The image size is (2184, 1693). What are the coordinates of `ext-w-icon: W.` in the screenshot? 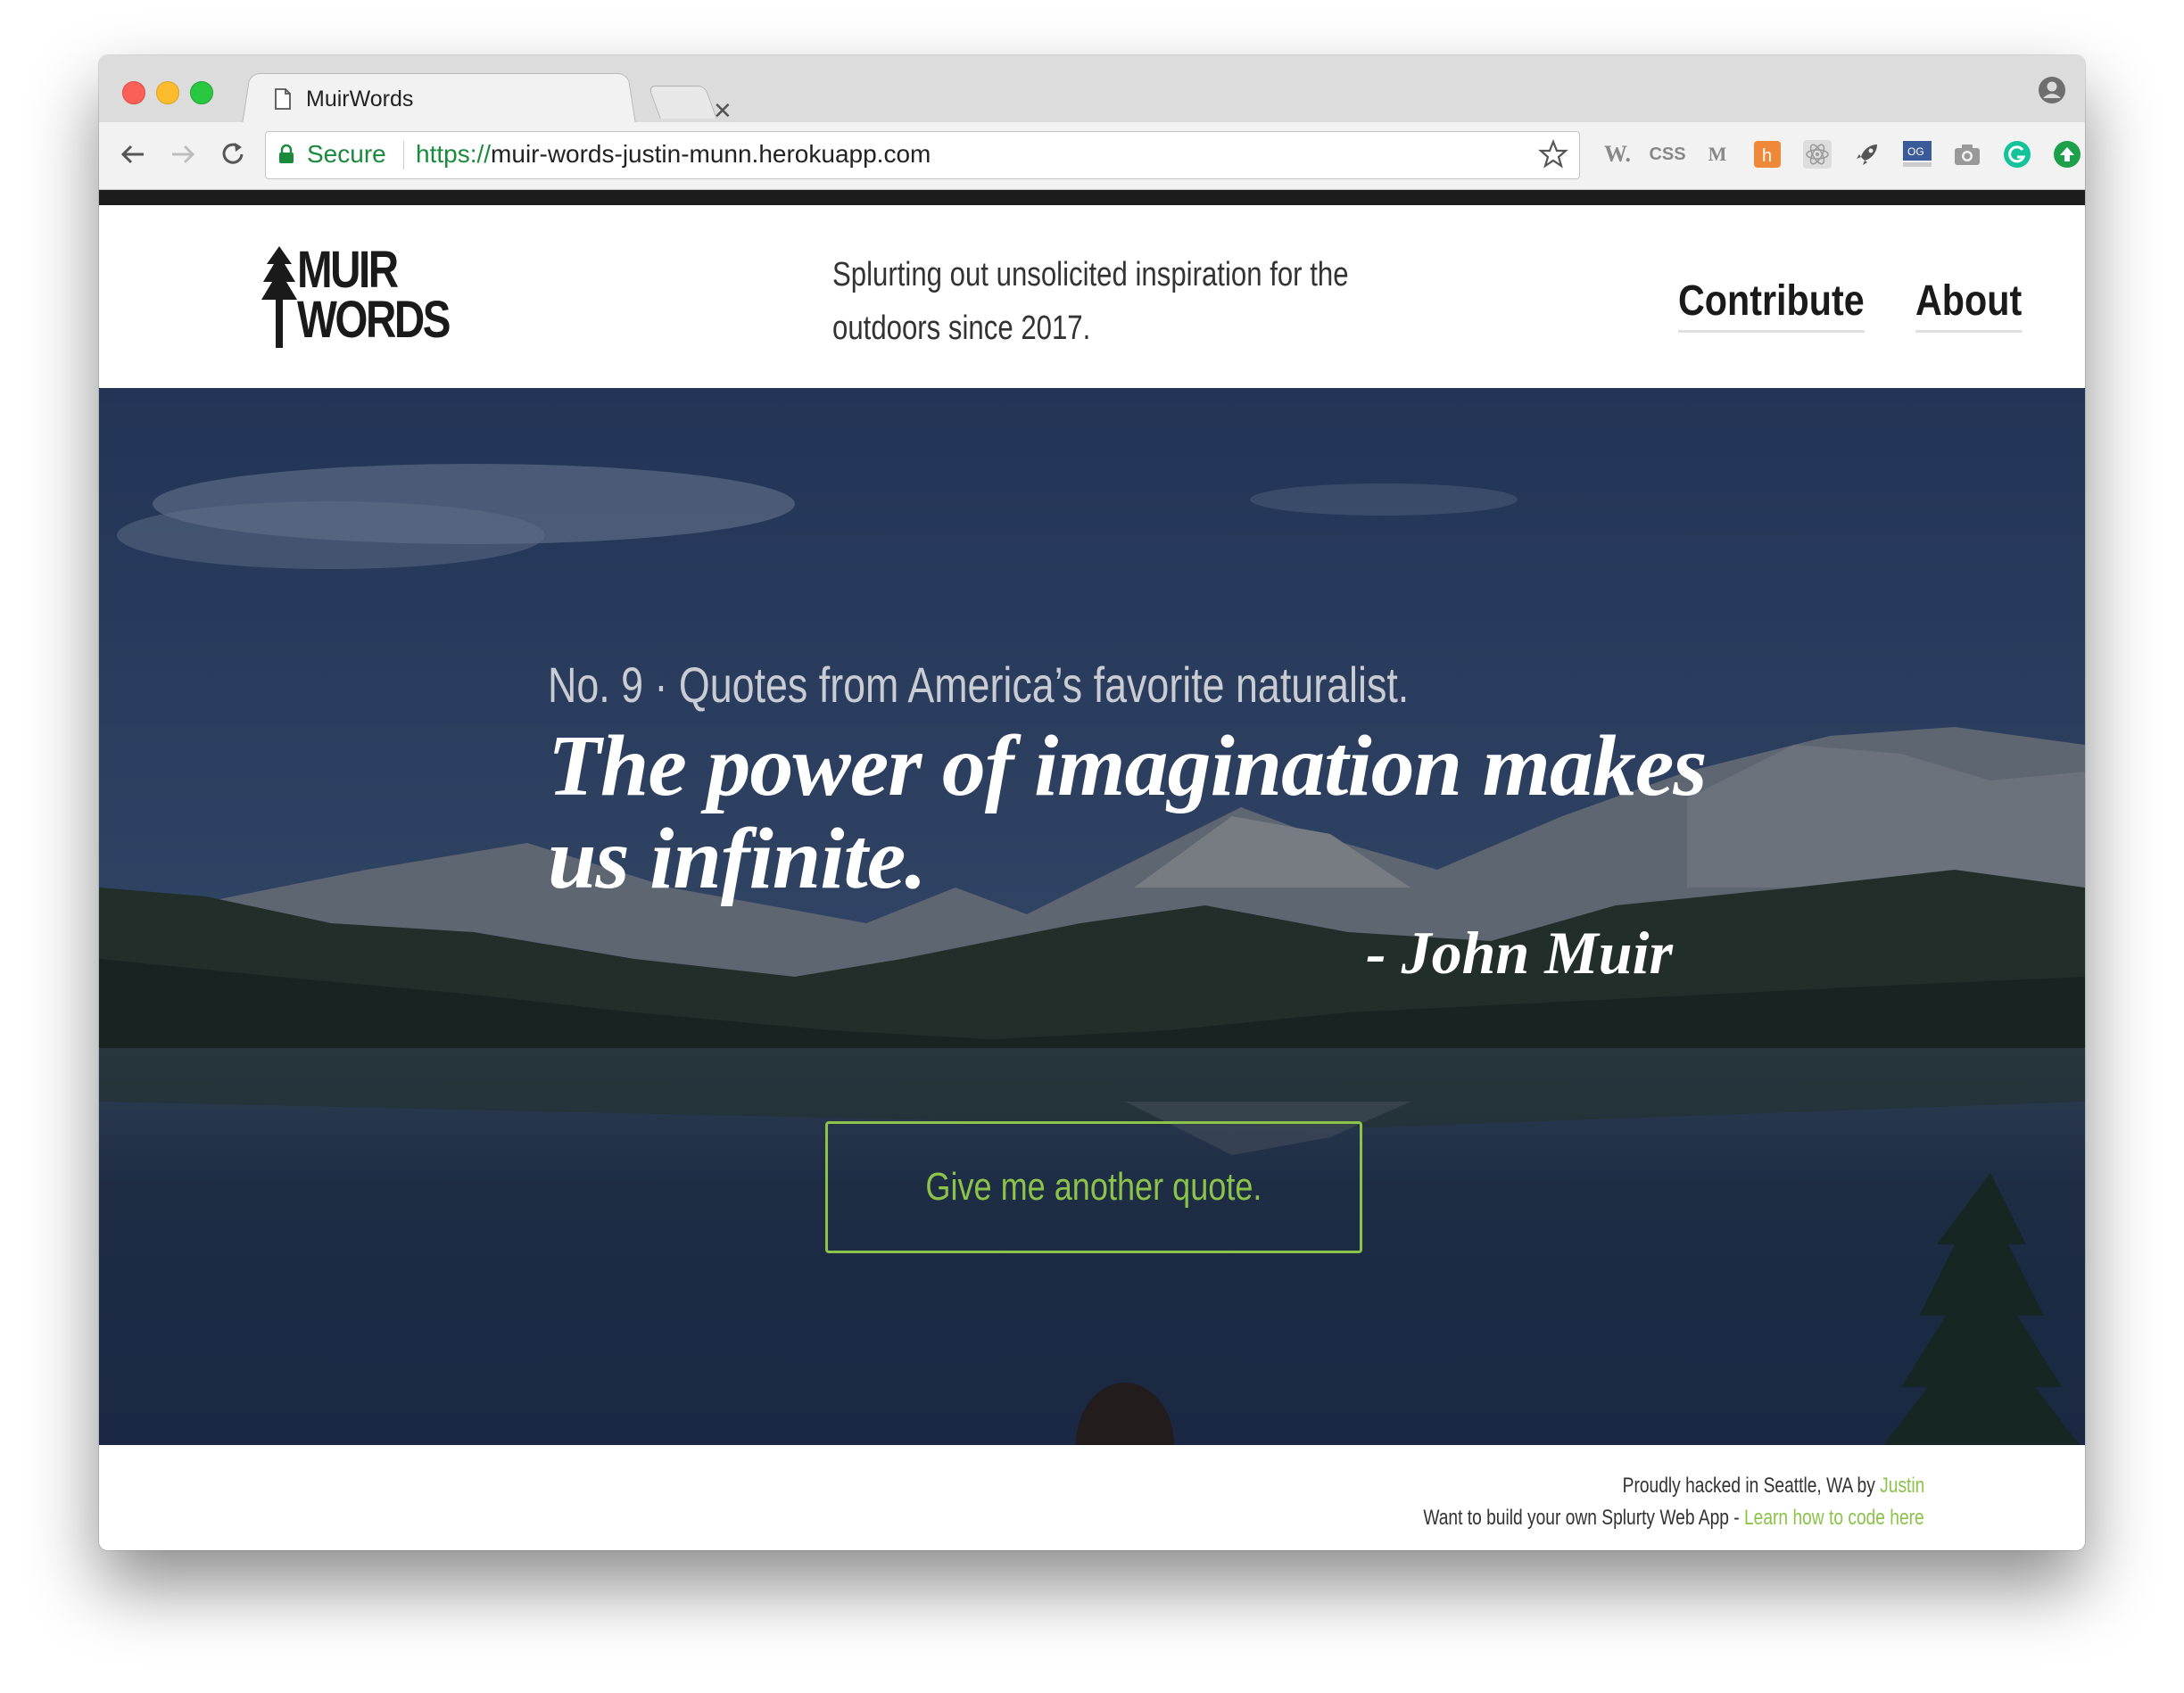 It's located at (1618, 154).